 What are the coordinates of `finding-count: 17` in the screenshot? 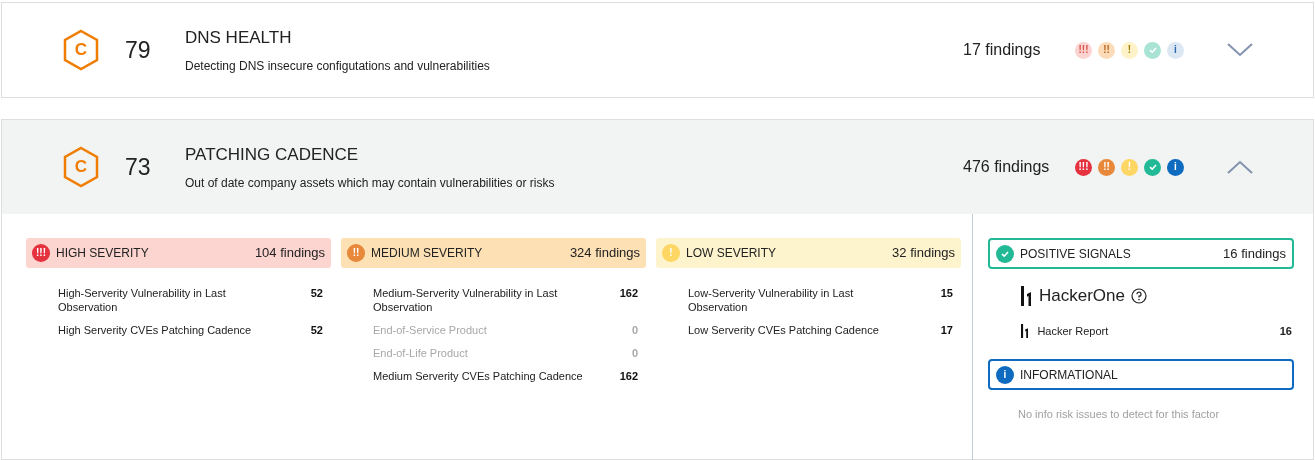 It's located at (946, 330).